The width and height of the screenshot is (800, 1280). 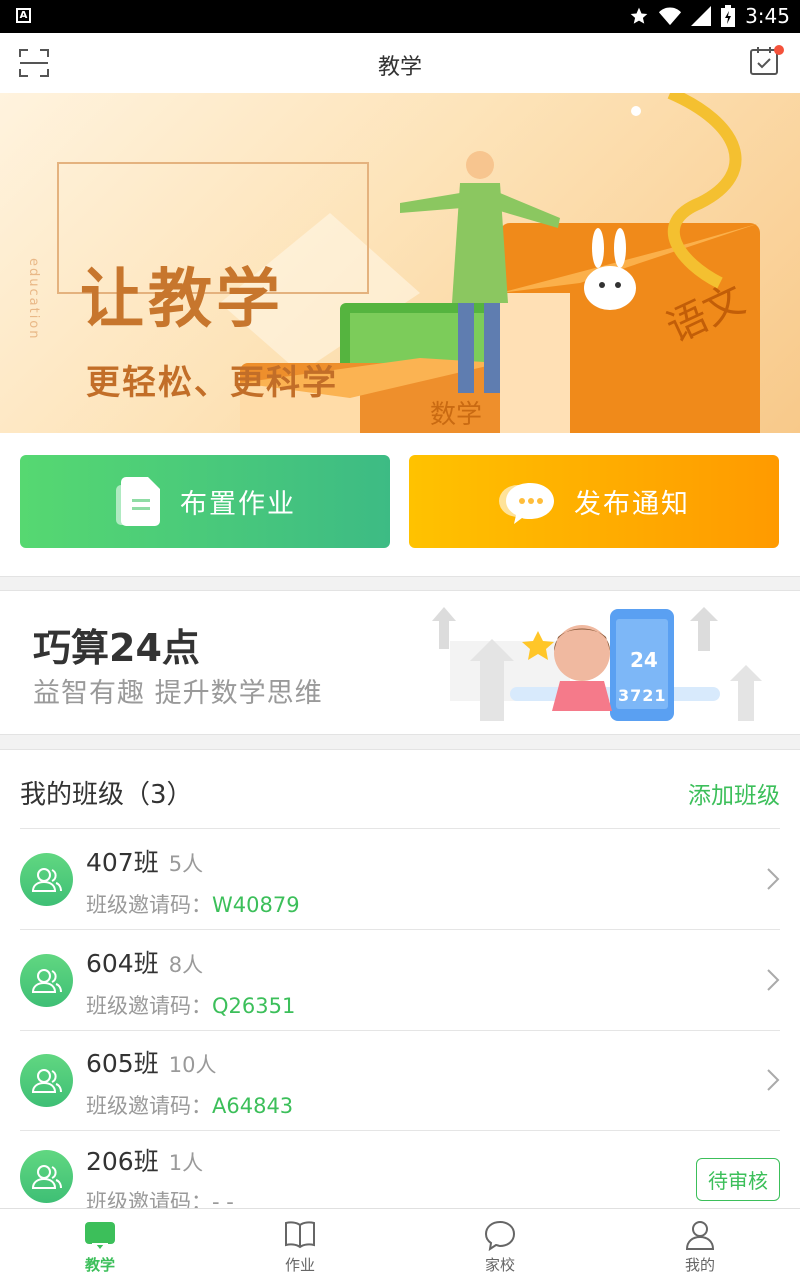 What do you see at coordinates (23, 15) in the screenshot?
I see `app-notification-icon: A` at bounding box center [23, 15].